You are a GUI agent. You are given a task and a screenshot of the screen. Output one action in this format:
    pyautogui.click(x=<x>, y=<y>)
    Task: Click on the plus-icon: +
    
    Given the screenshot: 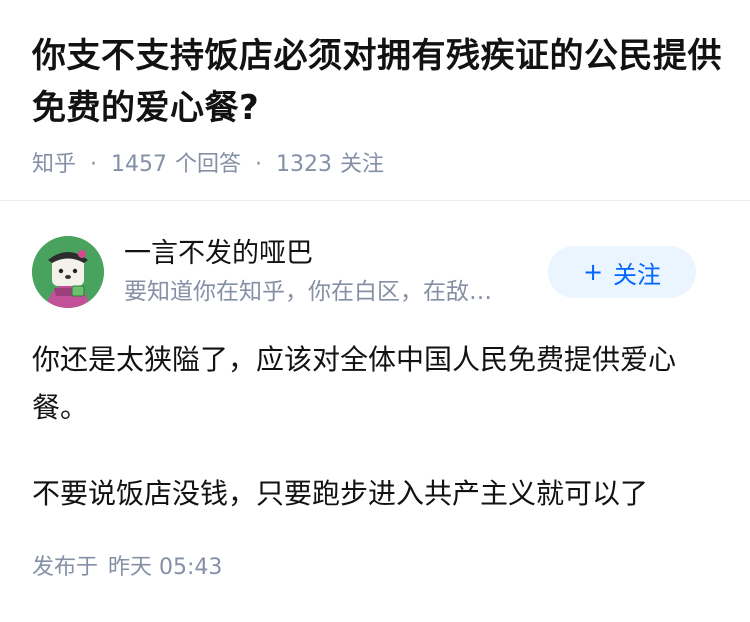 What is the action you would take?
    pyautogui.click(x=593, y=272)
    